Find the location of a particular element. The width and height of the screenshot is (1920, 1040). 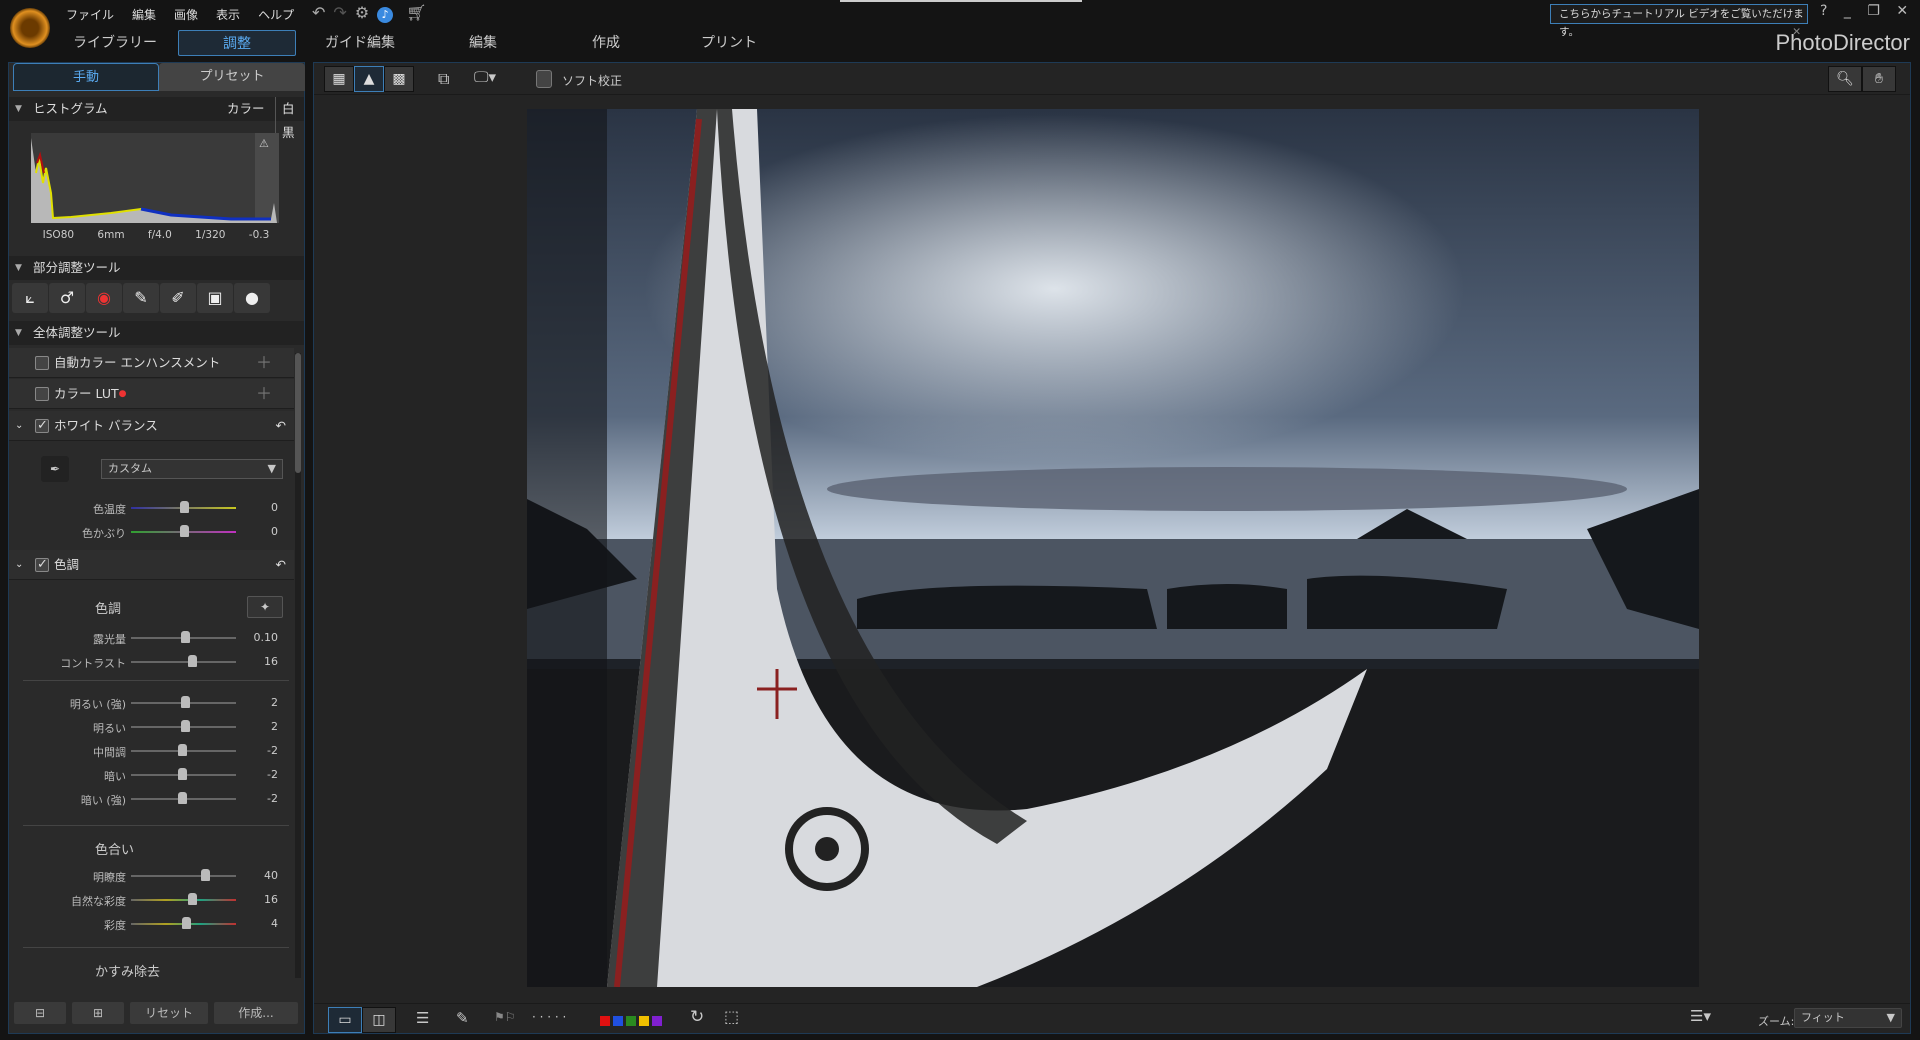

star-rating: · · · · · is located at coordinates (549, 1017).